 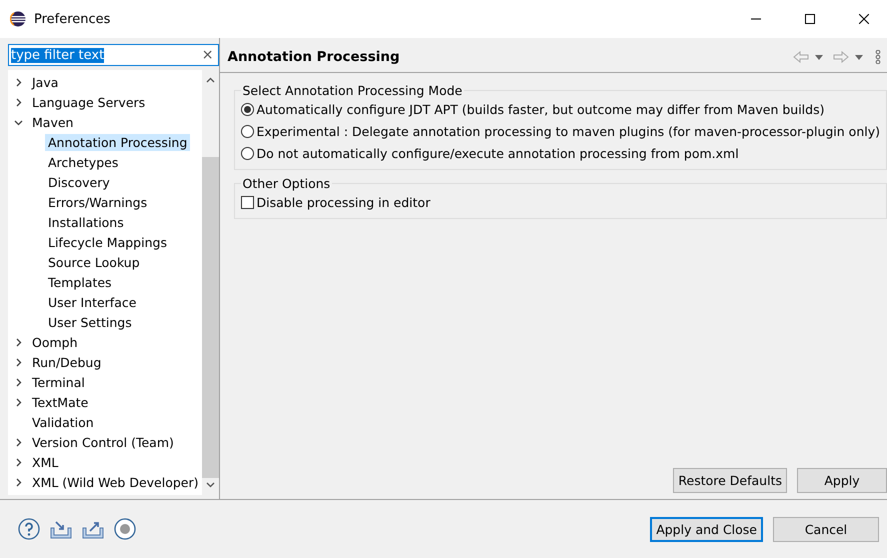 What do you see at coordinates (66, 362) in the screenshot?
I see `tree-item: Run/Debug` at bounding box center [66, 362].